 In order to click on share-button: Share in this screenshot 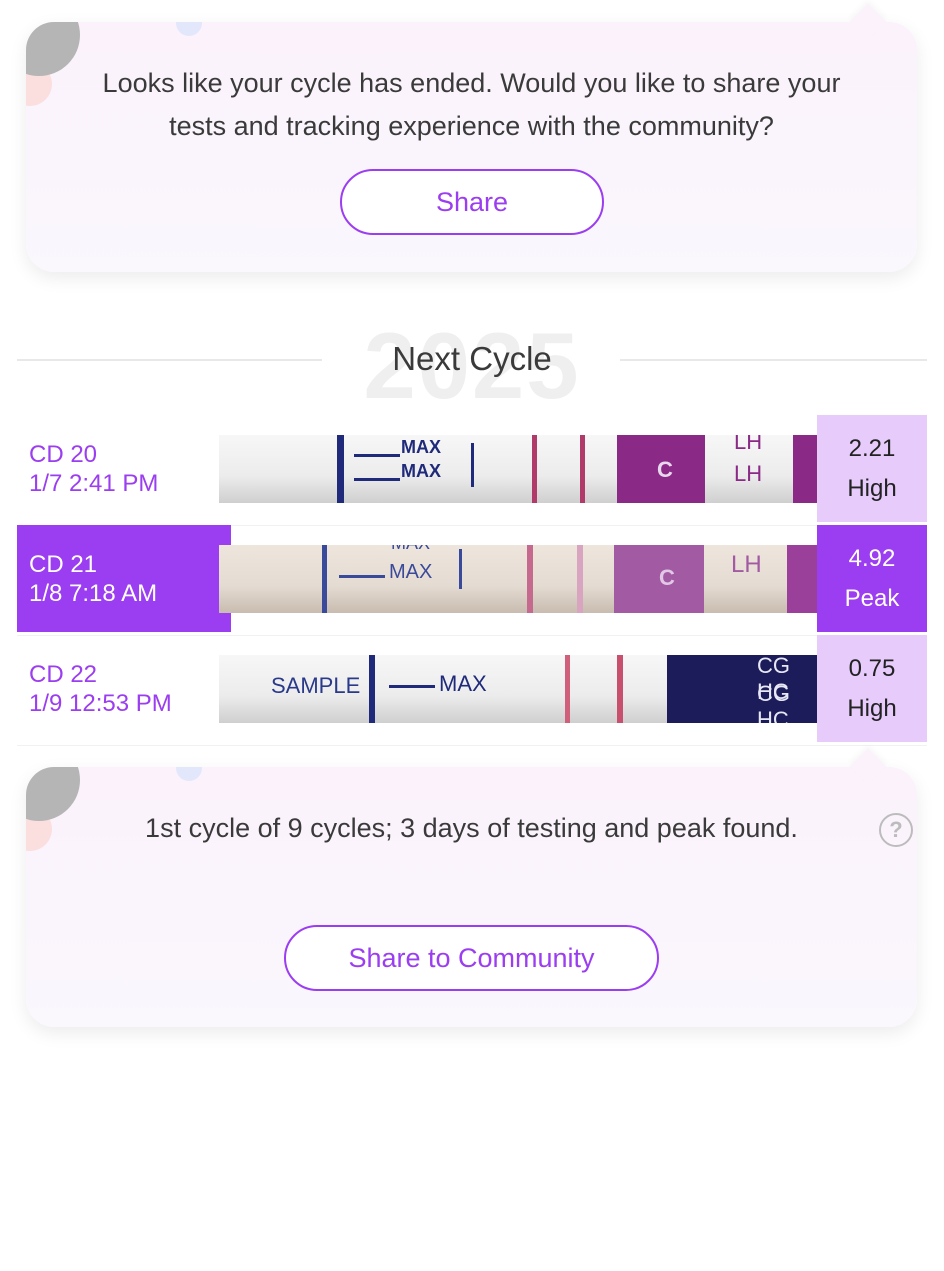, I will do `click(472, 202)`.